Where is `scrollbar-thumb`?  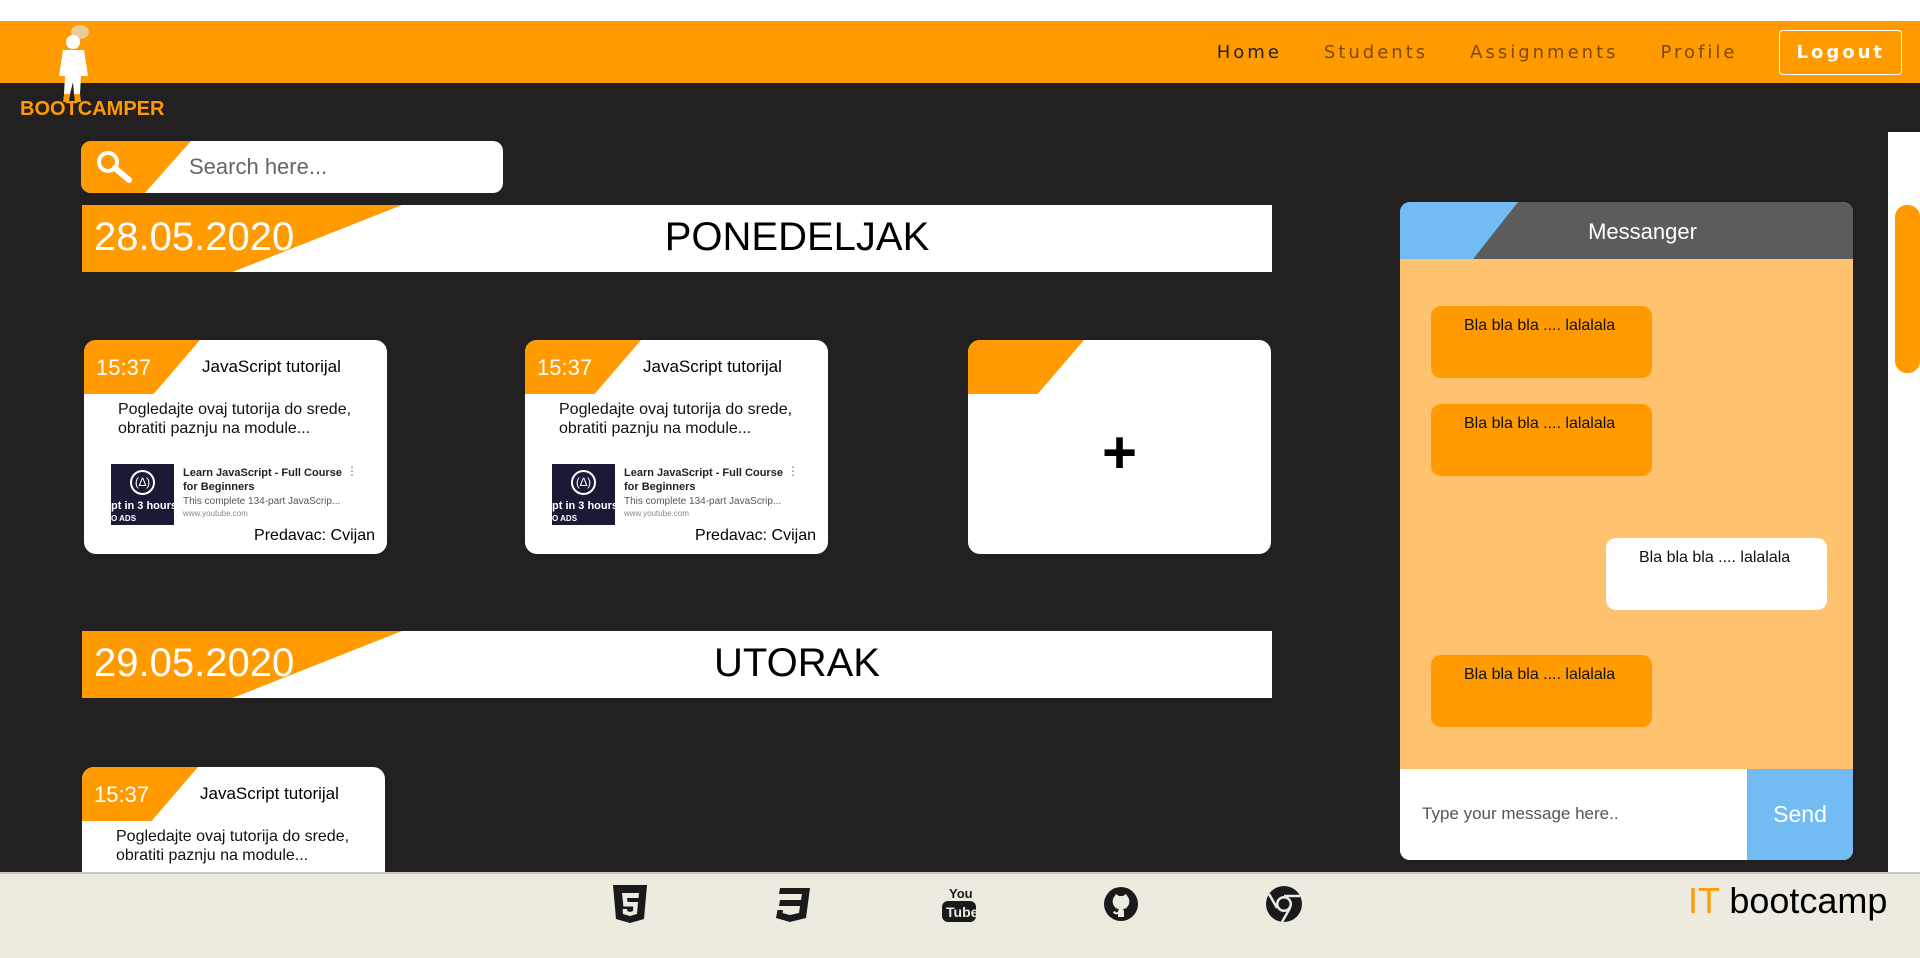 scrollbar-thumb is located at coordinates (1907, 289).